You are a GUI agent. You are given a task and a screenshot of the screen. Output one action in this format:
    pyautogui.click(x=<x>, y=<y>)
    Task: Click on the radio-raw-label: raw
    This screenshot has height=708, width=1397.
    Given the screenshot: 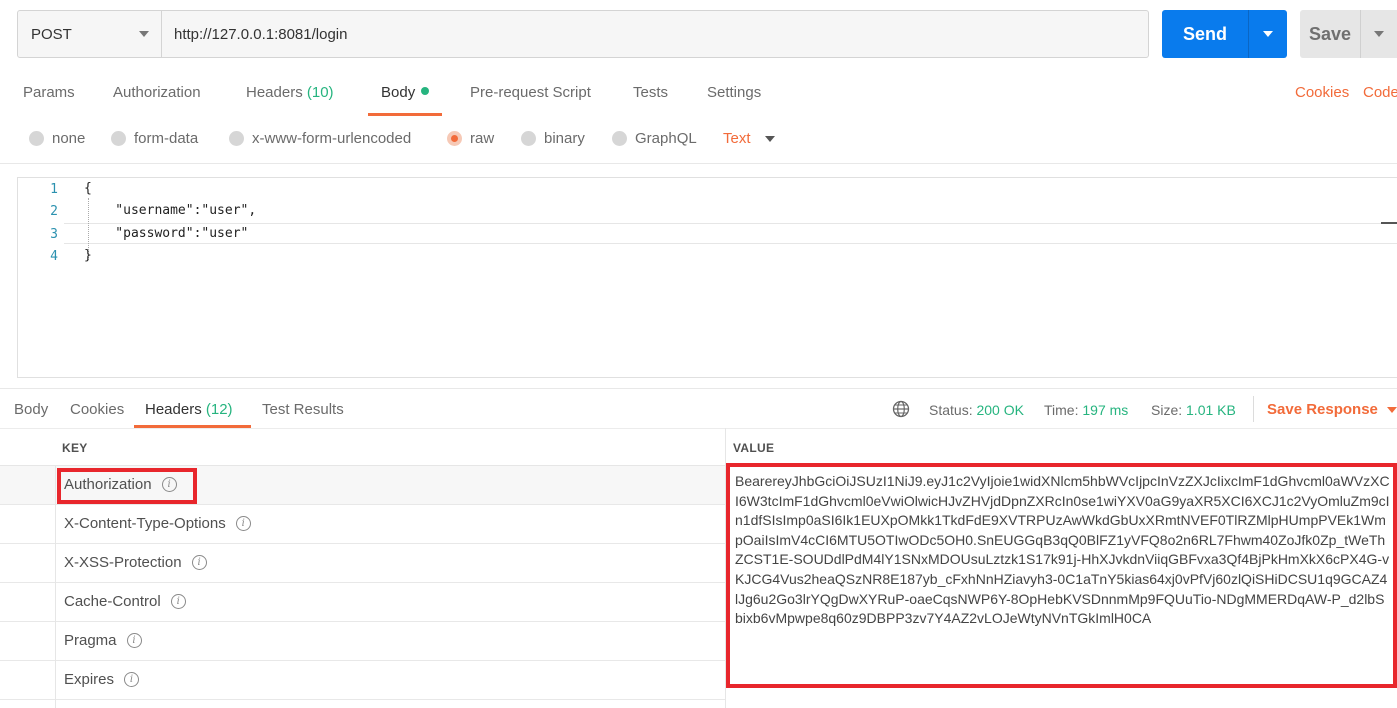 What is the action you would take?
    pyautogui.click(x=482, y=138)
    